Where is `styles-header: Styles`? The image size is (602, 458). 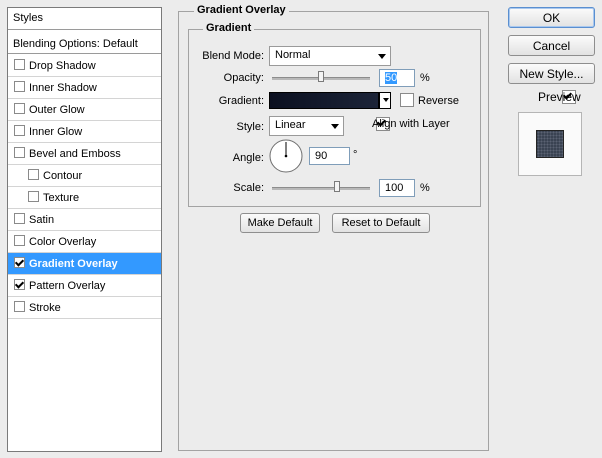
styles-header: Styles is located at coordinates (84, 19).